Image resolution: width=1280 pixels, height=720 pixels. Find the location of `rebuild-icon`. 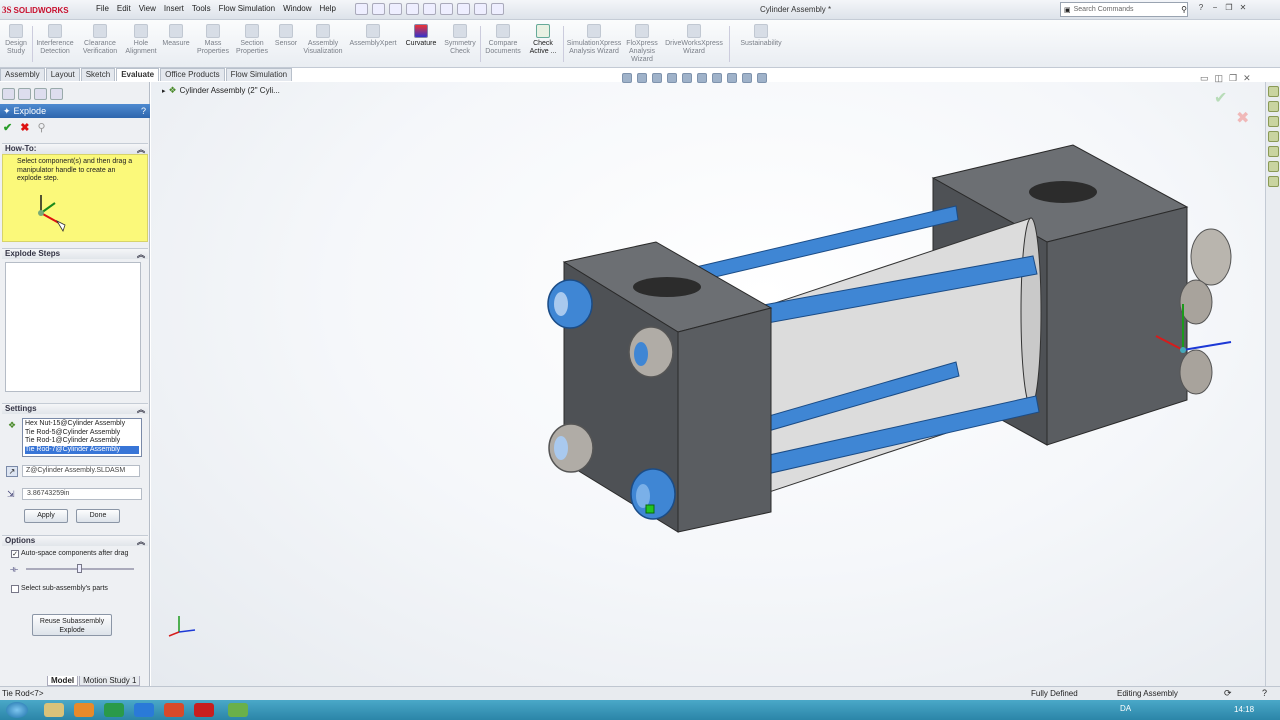

rebuild-icon is located at coordinates (463, 9).